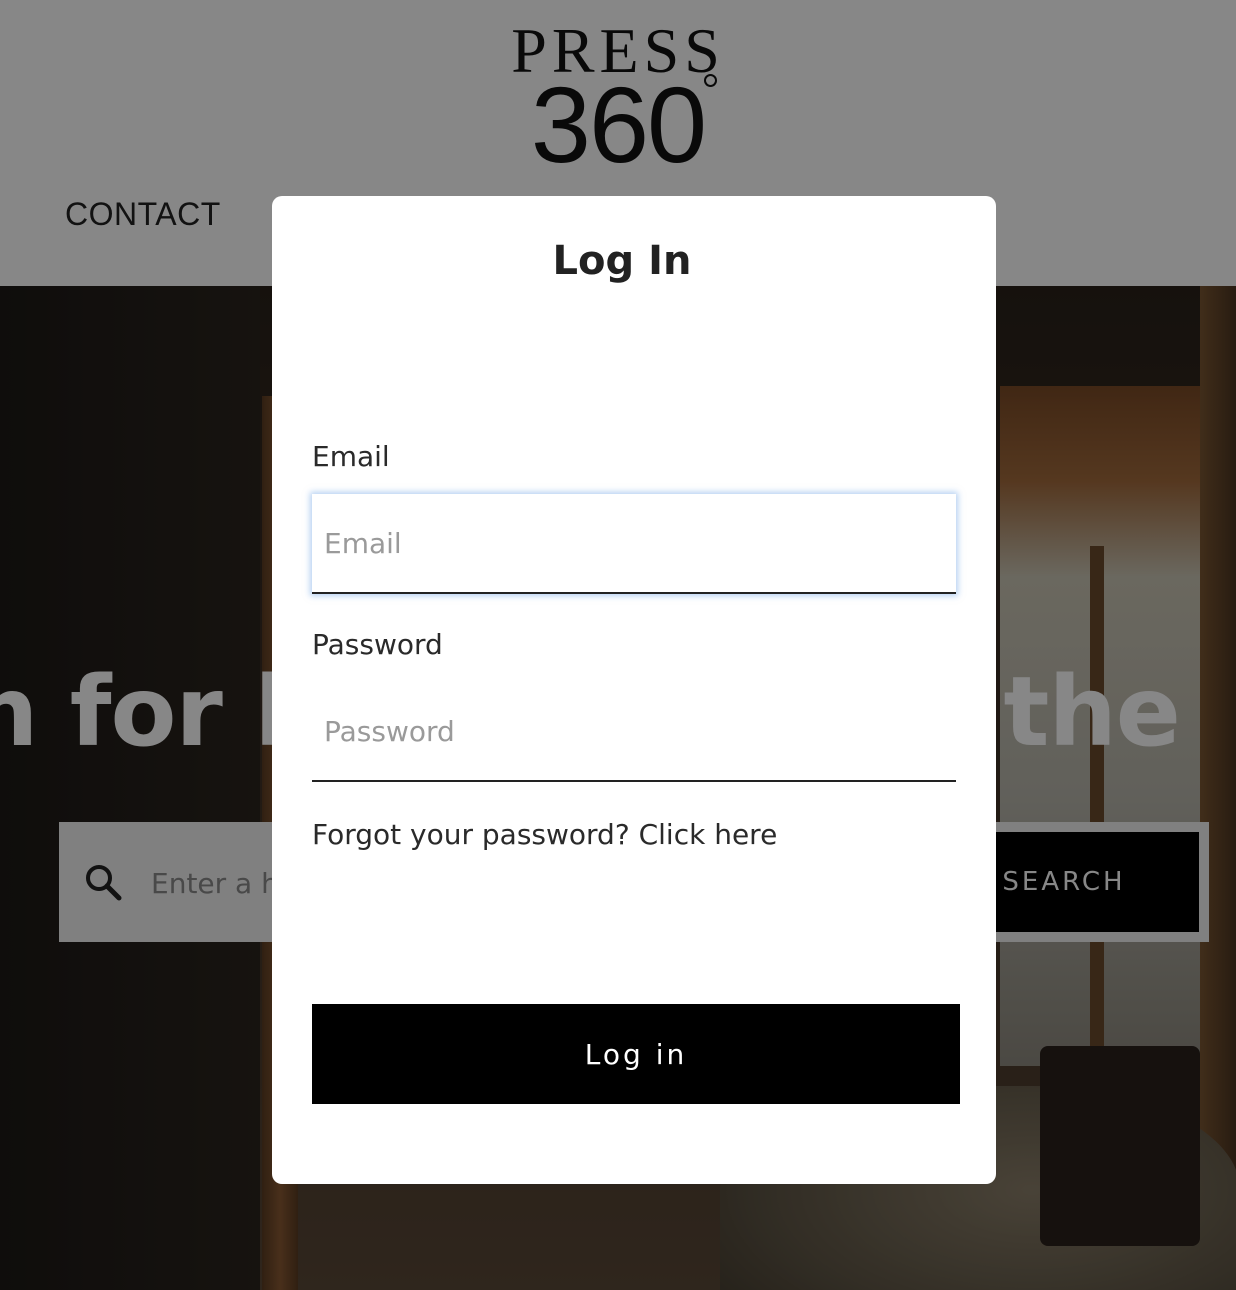  What do you see at coordinates (544, 834) in the screenshot?
I see `forgot-password-link: Forgot your password? Click here` at bounding box center [544, 834].